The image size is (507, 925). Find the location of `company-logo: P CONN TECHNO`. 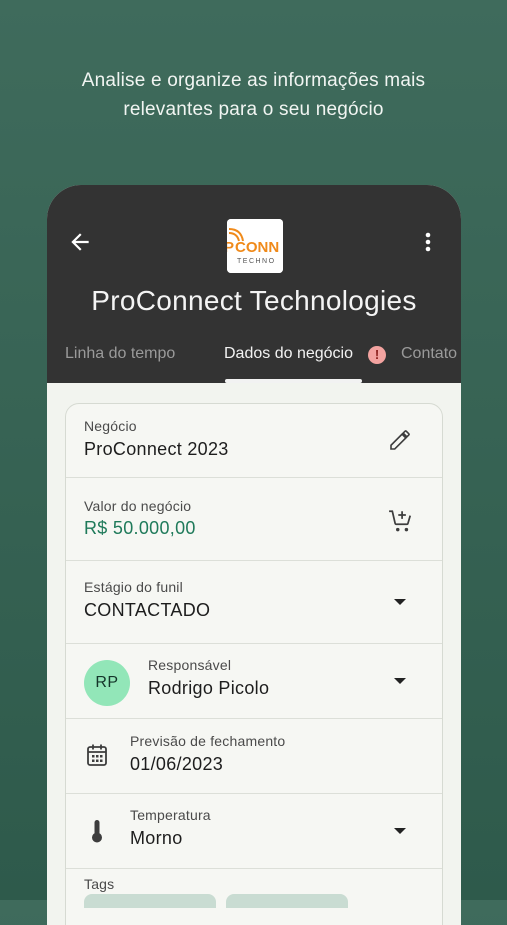

company-logo: P CONN TECHNO is located at coordinates (255, 246).